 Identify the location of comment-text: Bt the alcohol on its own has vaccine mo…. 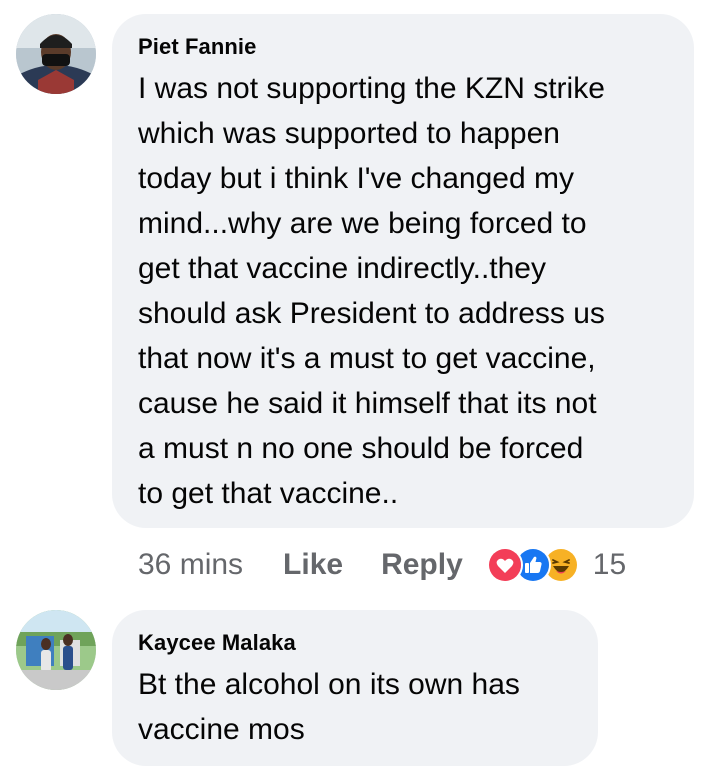
(329, 707).